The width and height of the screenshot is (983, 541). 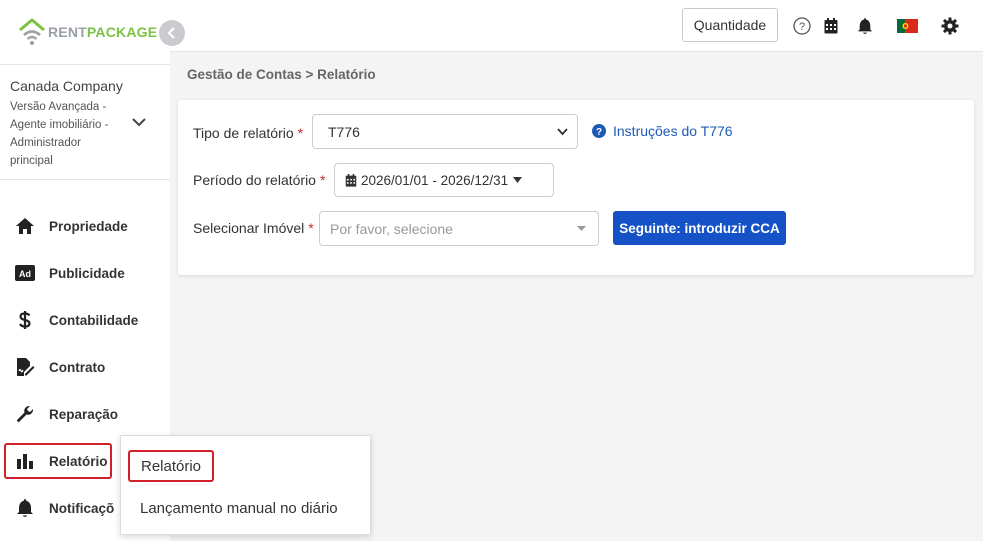 What do you see at coordinates (32, 31) in the screenshot?
I see `logo-icon` at bounding box center [32, 31].